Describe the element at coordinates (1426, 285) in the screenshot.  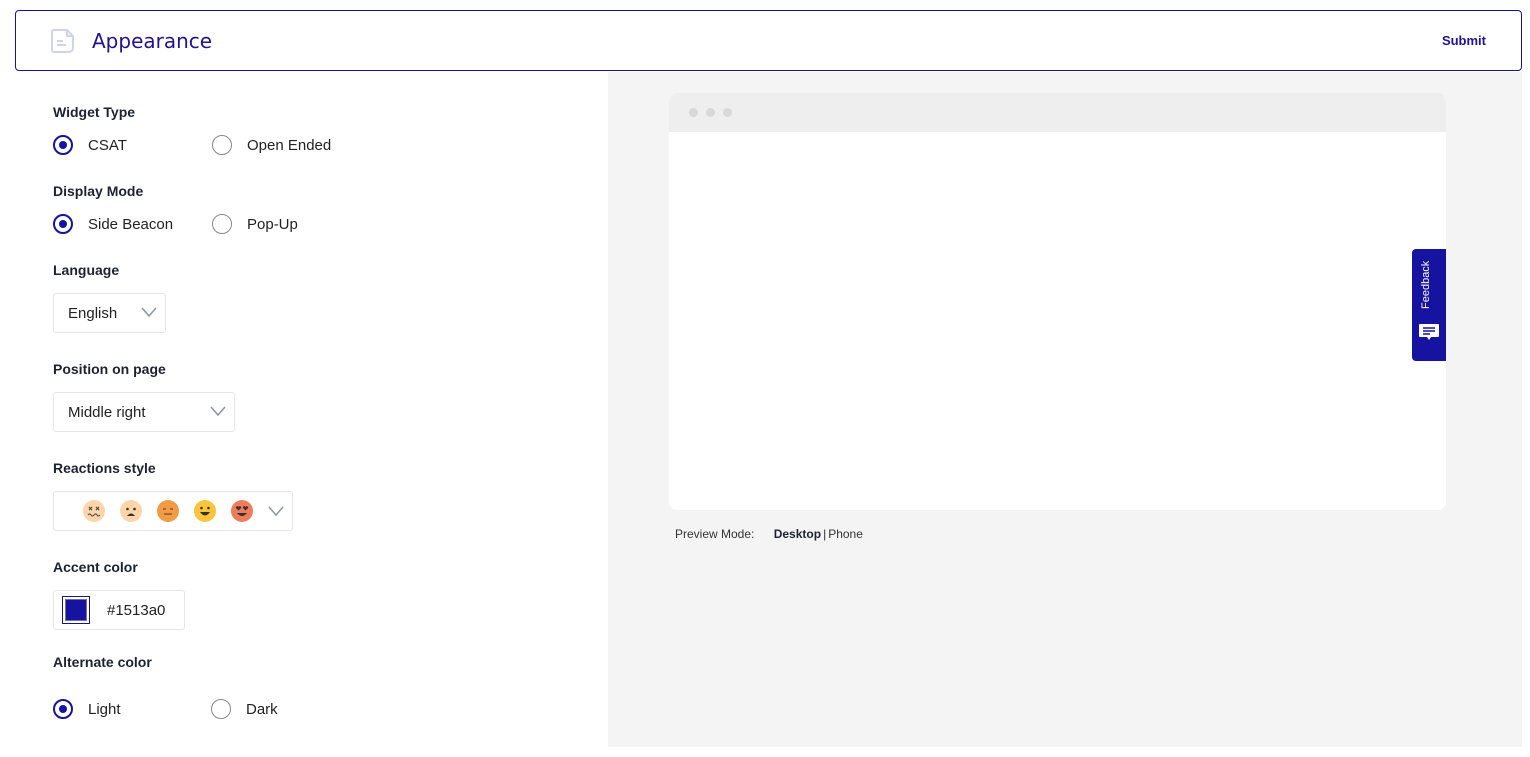
I see `feedback-label: Feedback` at that location.